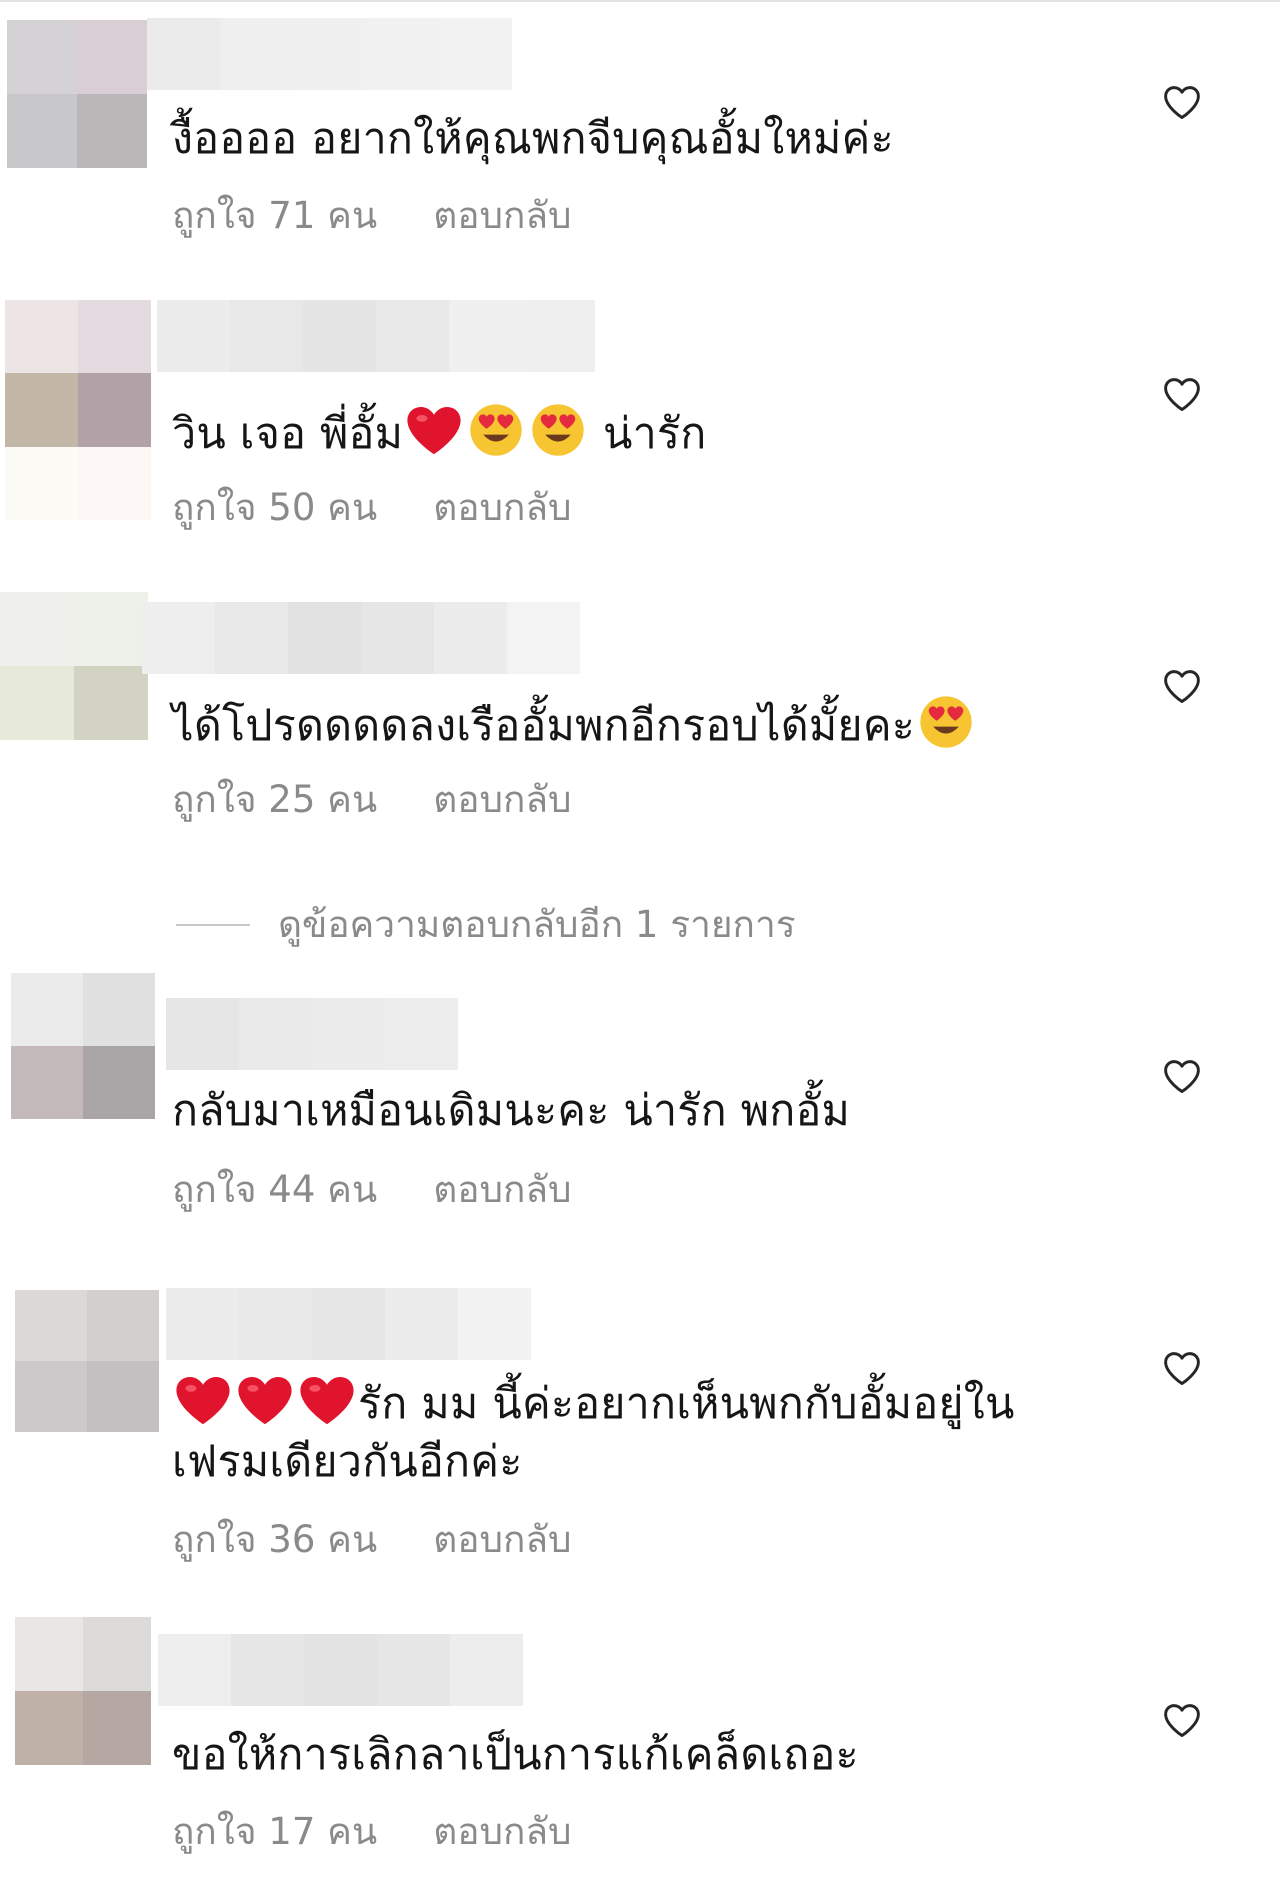  What do you see at coordinates (274, 1190) in the screenshot?
I see `like-count: ถูกใจ 44 คน` at bounding box center [274, 1190].